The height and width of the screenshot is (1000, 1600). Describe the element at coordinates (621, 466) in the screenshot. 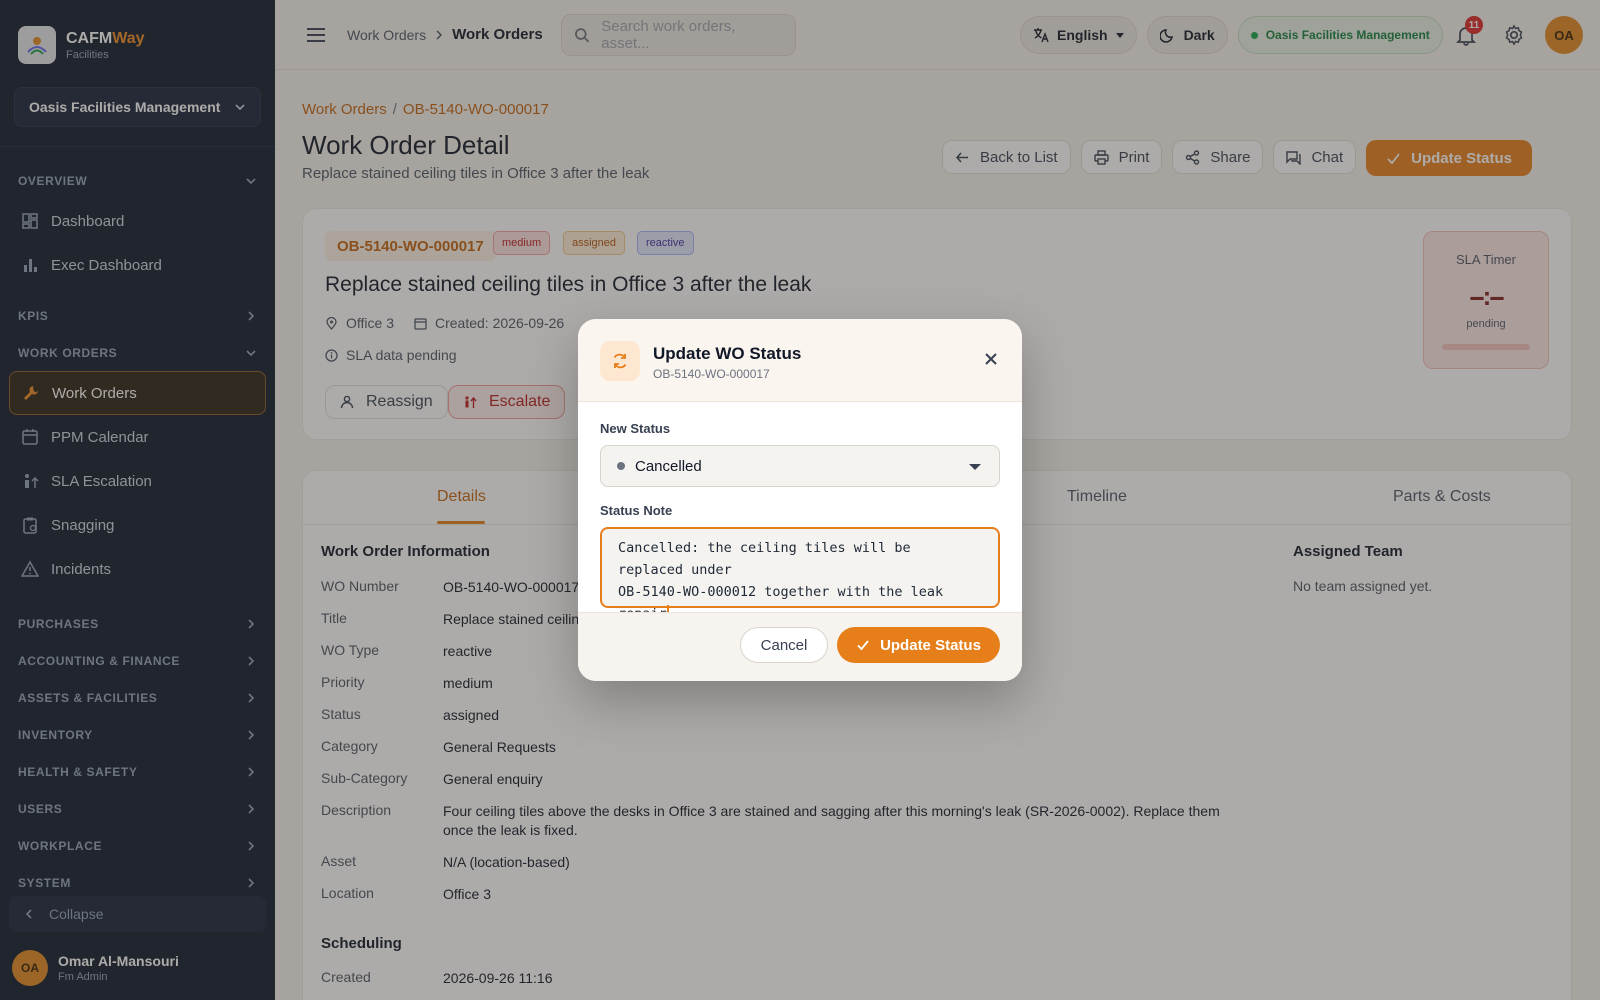

I see `status-dot` at that location.